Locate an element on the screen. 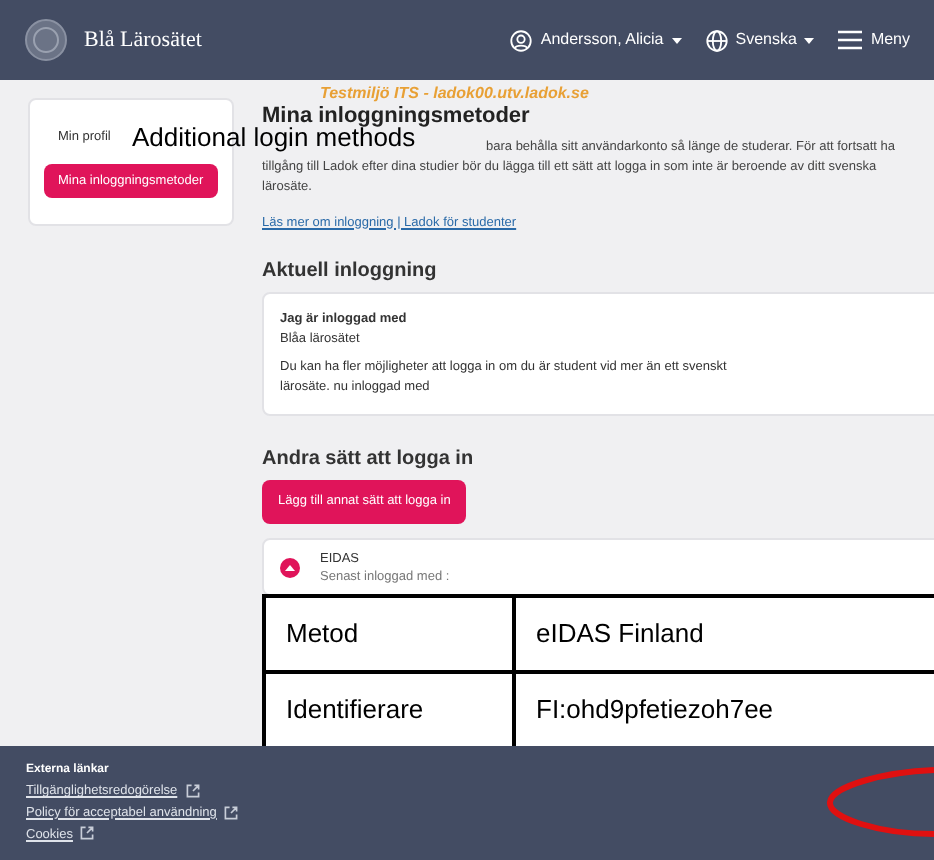 This screenshot has width=934, height=860. user-icon is located at coordinates (521, 40).